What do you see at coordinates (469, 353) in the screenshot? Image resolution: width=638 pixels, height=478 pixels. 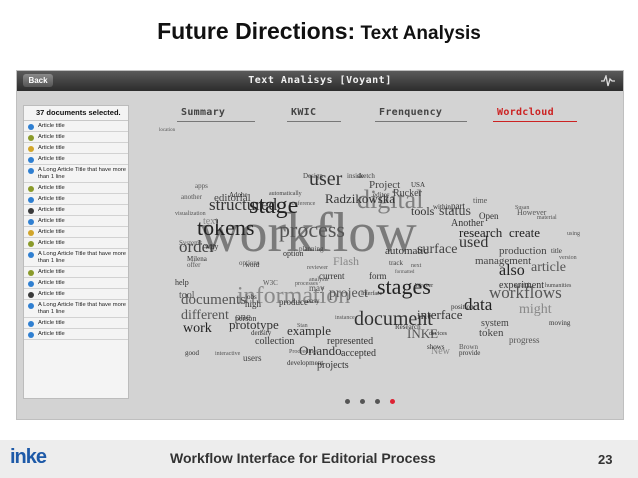 I see `wordcloud-word: provide` at bounding box center [469, 353].